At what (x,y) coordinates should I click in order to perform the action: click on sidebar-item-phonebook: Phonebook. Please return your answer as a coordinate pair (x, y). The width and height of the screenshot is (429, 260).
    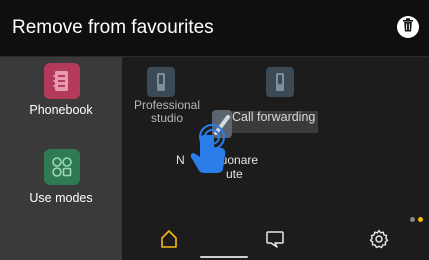
    Looking at the image, I should click on (61, 102).